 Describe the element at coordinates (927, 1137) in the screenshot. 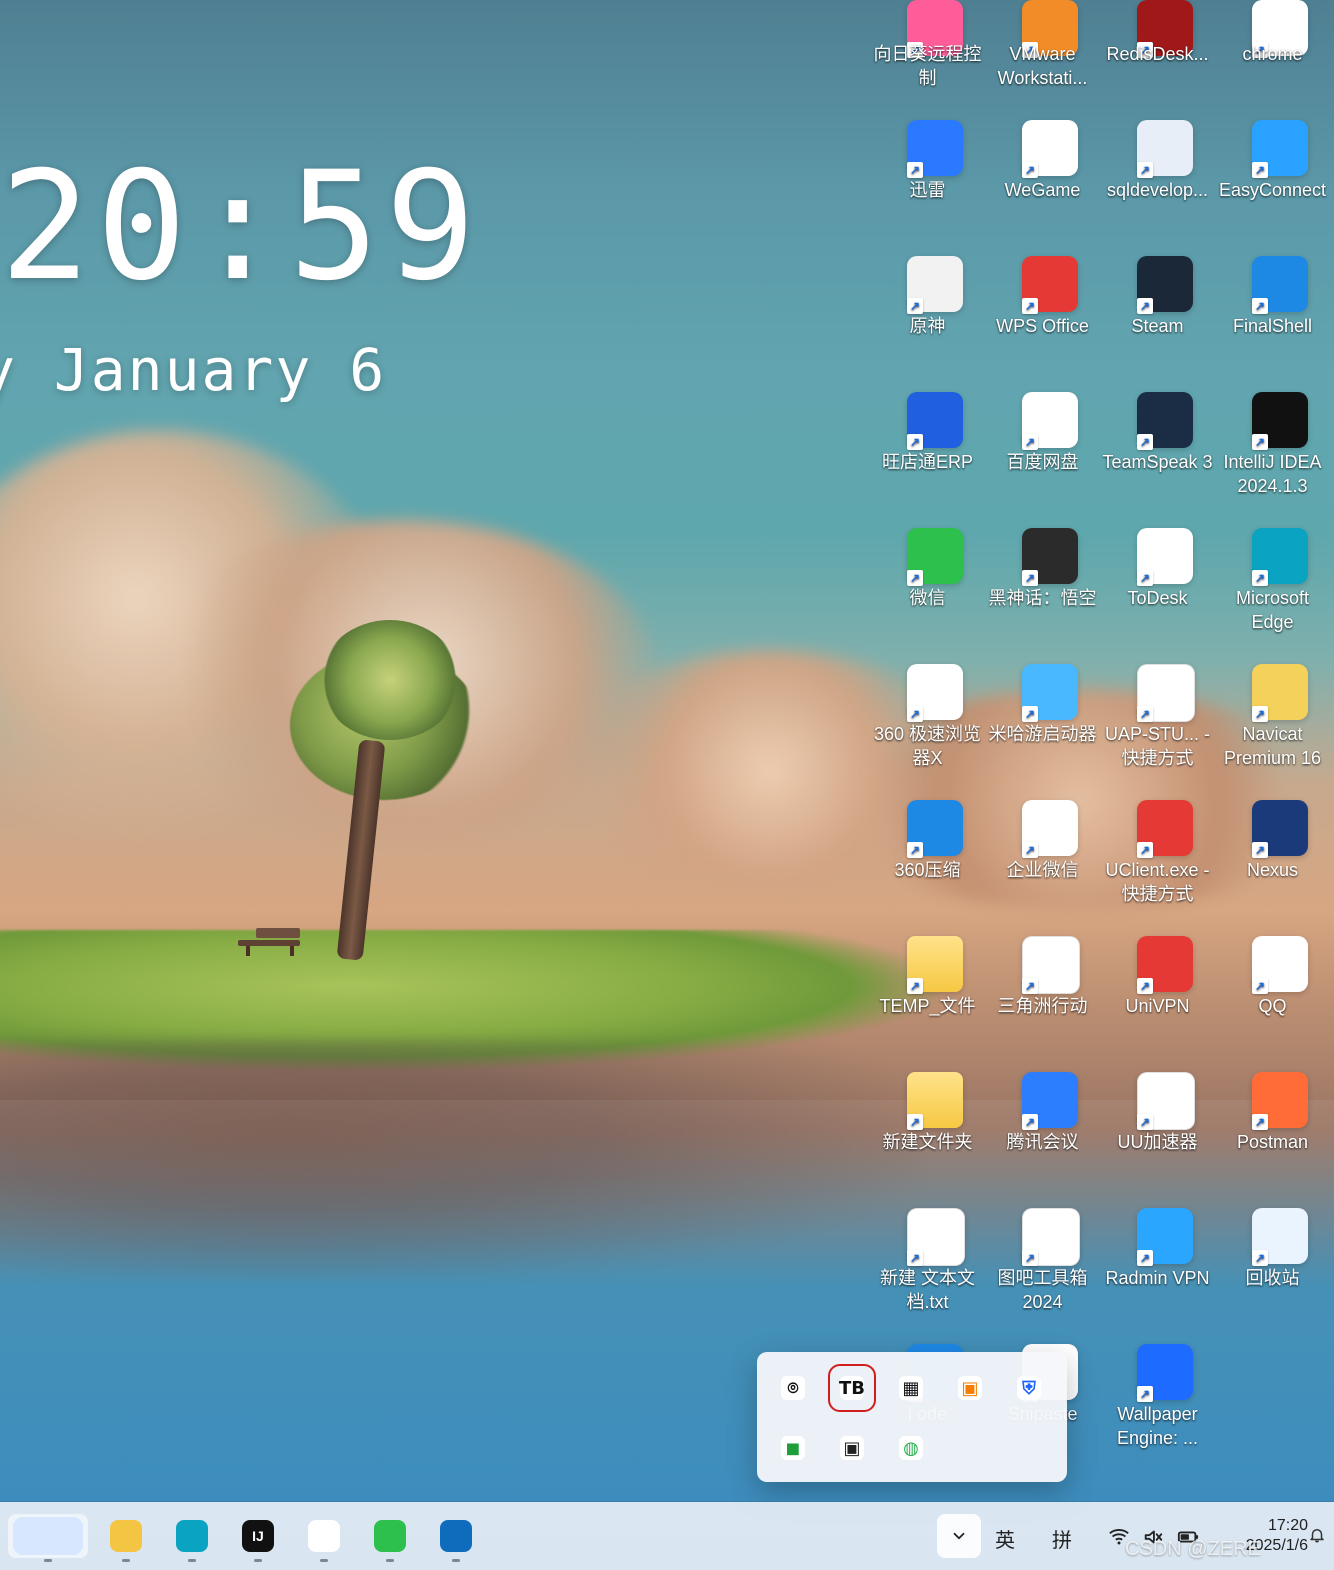

I see `desktop-icon: ↗ 新建文件夹` at that location.